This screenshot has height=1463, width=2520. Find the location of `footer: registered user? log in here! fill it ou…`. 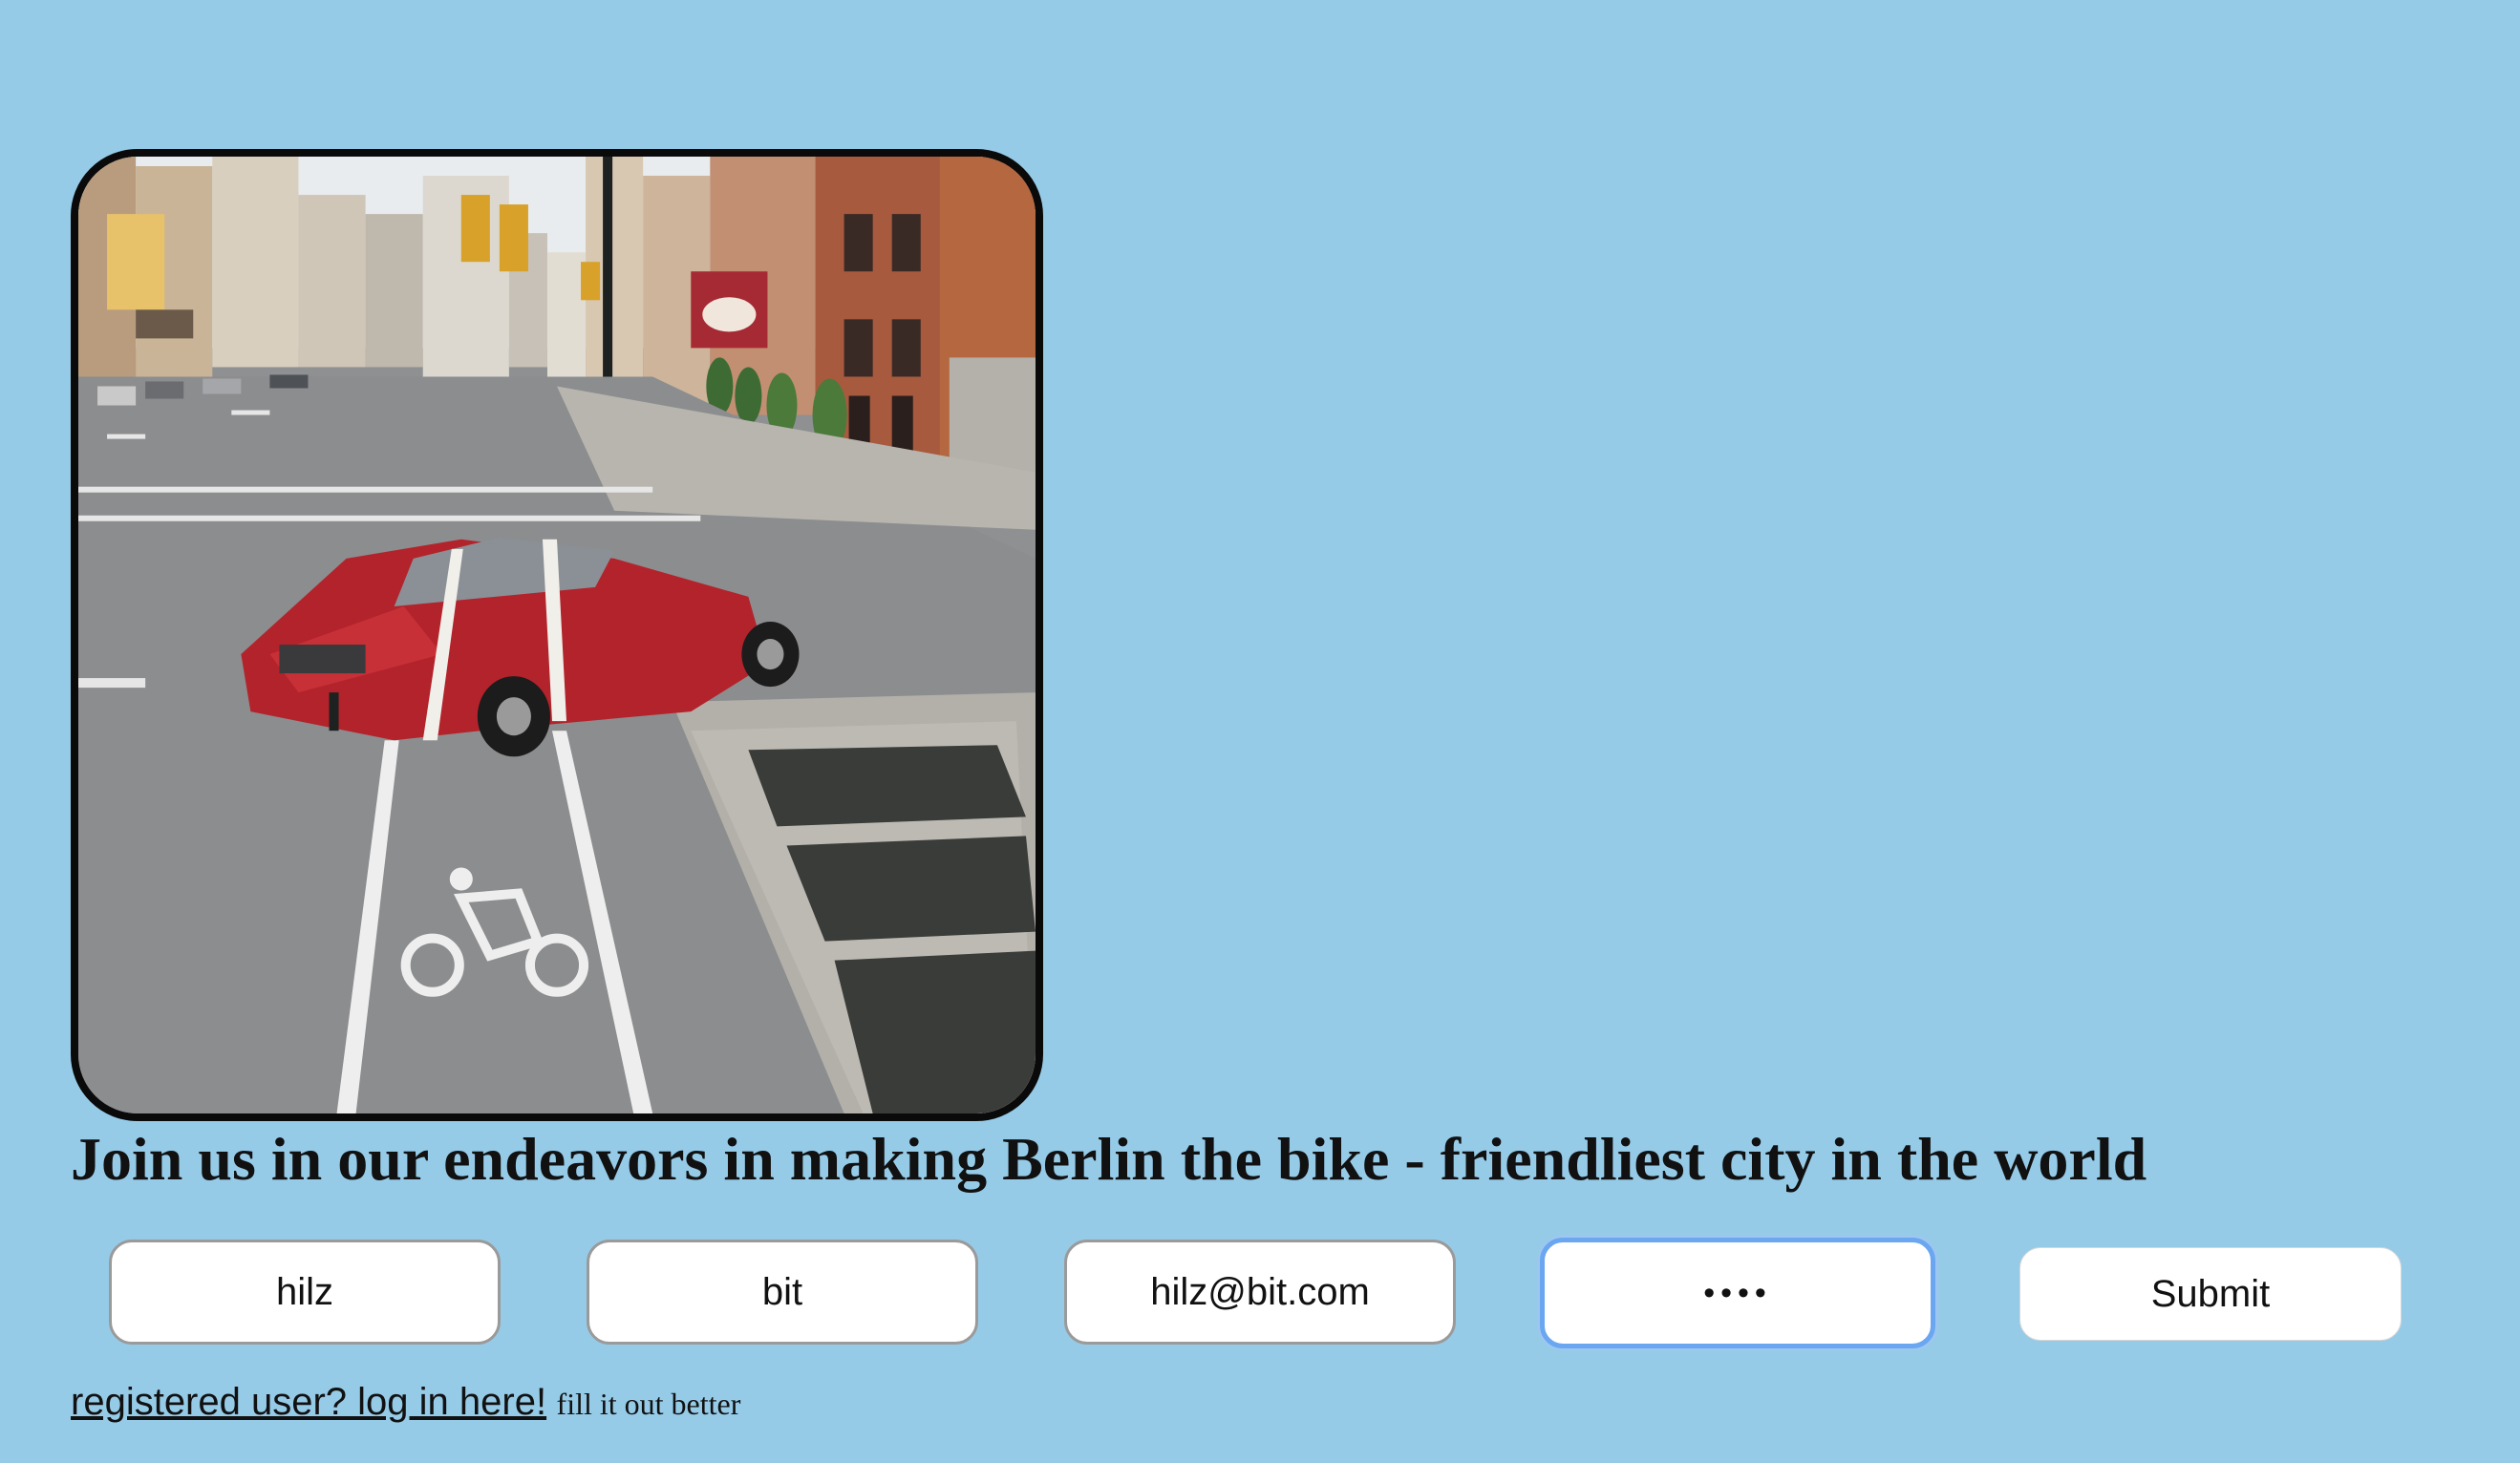

footer: registered user? log in here! fill it ou… is located at coordinates (405, 1402).